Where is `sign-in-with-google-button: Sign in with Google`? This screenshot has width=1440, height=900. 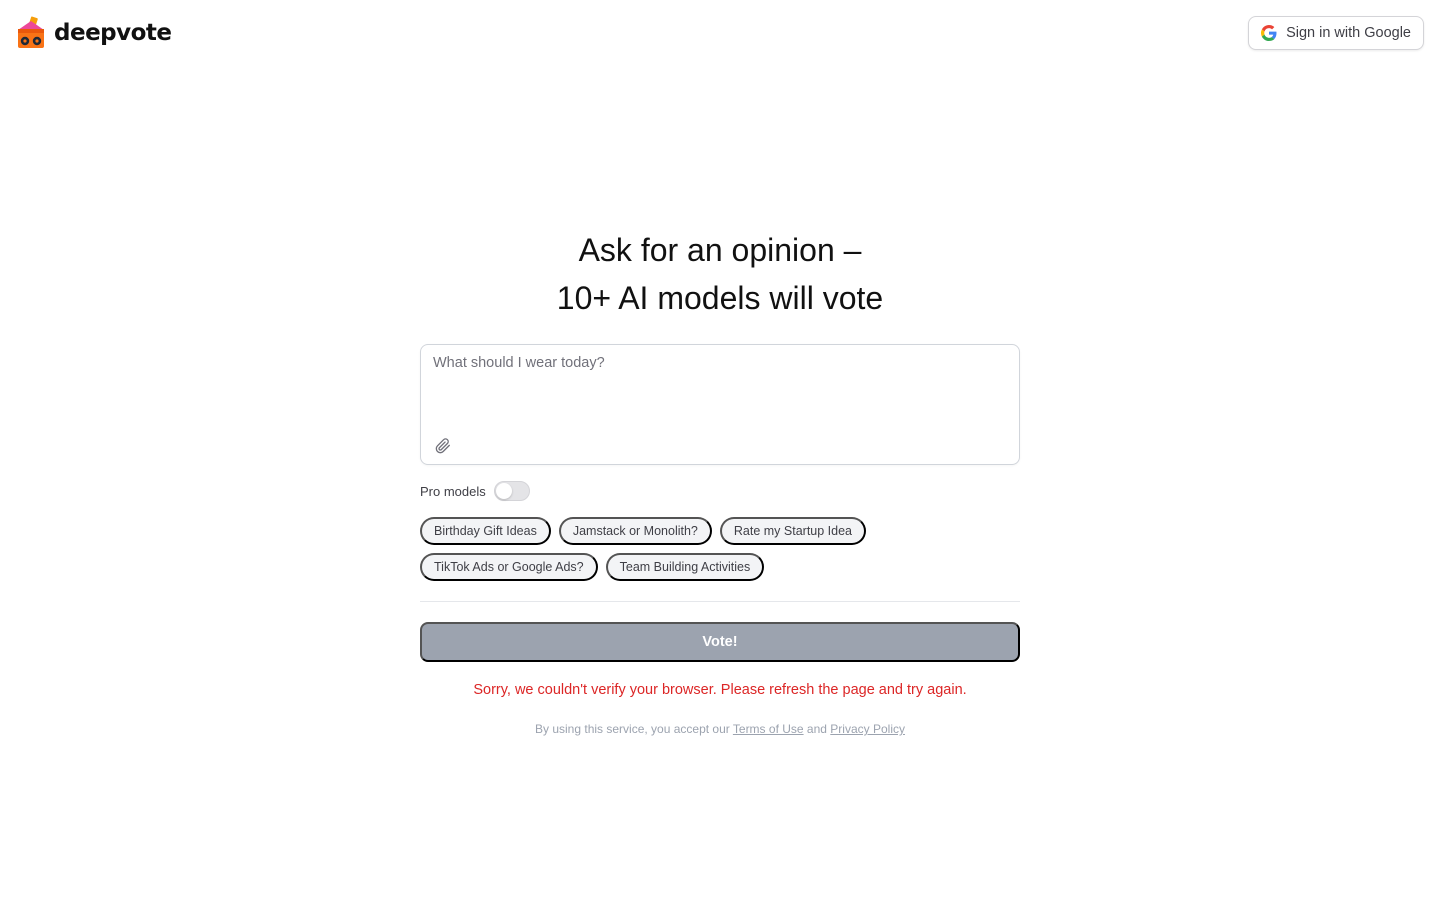 sign-in-with-google-button: Sign in with Google is located at coordinates (1336, 33).